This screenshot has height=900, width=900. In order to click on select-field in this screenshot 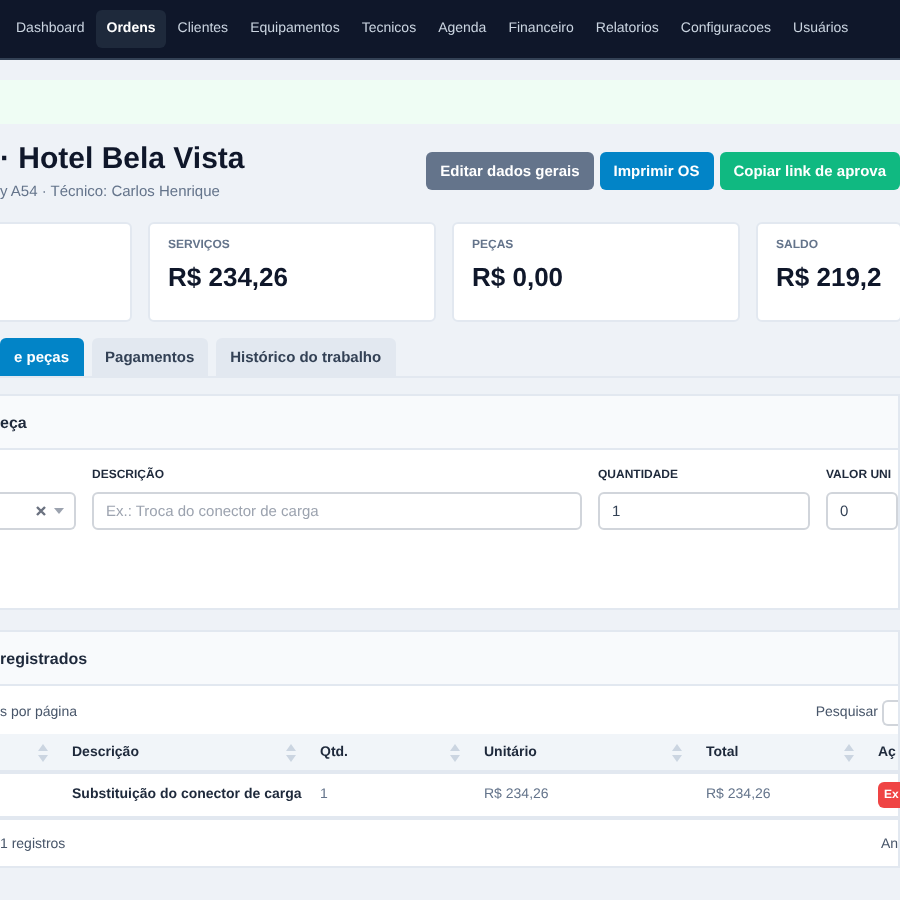, I will do `click(38, 511)`.